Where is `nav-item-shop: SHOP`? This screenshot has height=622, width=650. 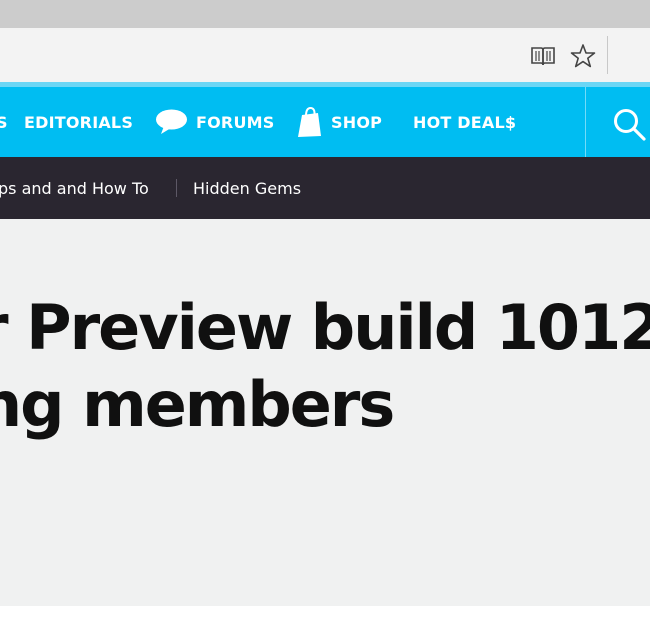
nav-item-shop: SHOP is located at coordinates (339, 122).